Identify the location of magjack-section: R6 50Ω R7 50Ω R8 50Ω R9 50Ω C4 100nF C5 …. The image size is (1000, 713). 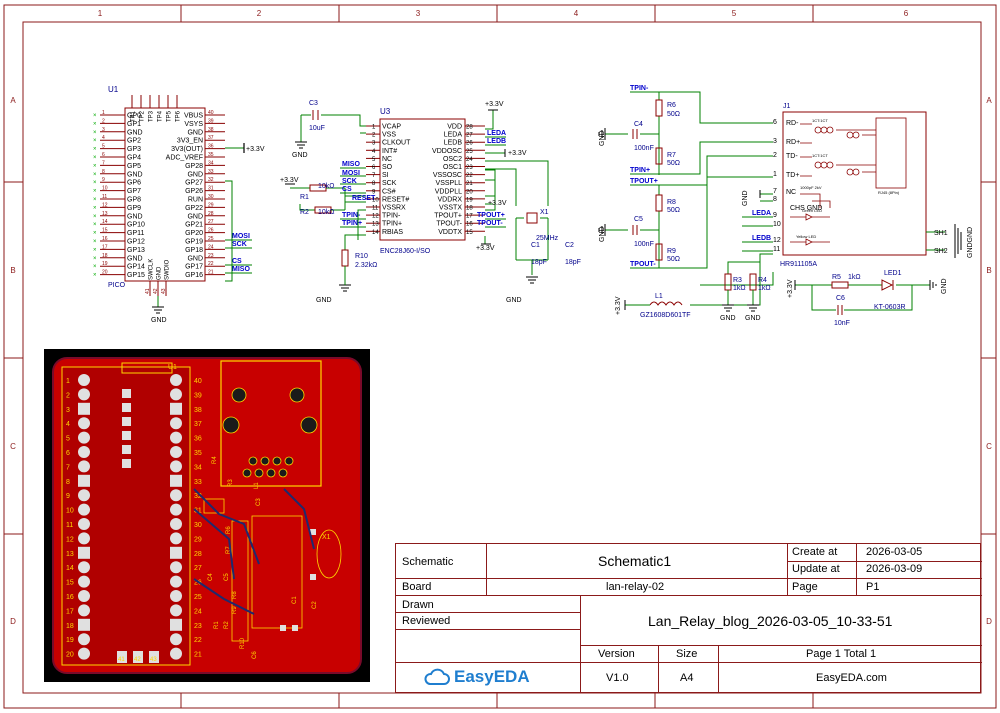
(786, 206).